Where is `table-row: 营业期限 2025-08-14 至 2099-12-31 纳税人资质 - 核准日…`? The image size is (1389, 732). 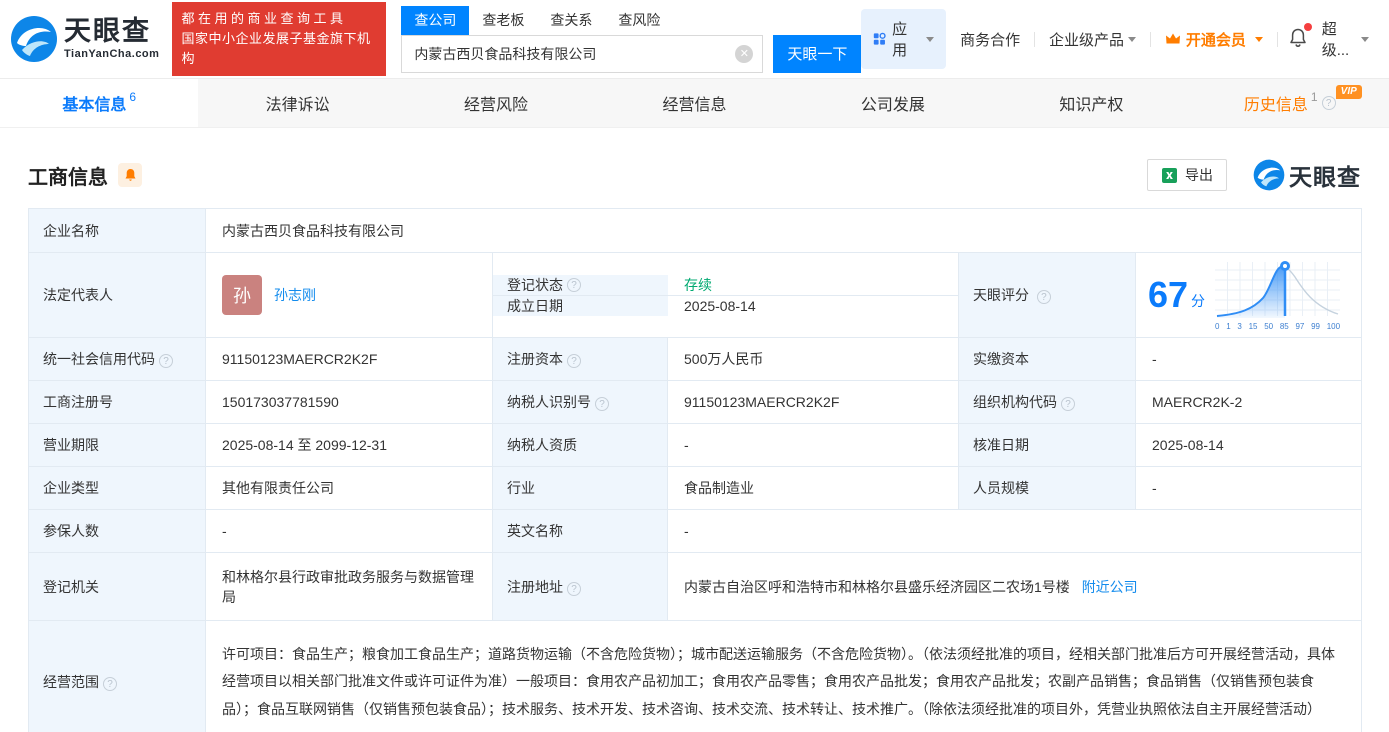
table-row: 营业期限 2025-08-14 至 2099-12-31 纳税人资质 - 核准日… is located at coordinates (695, 445).